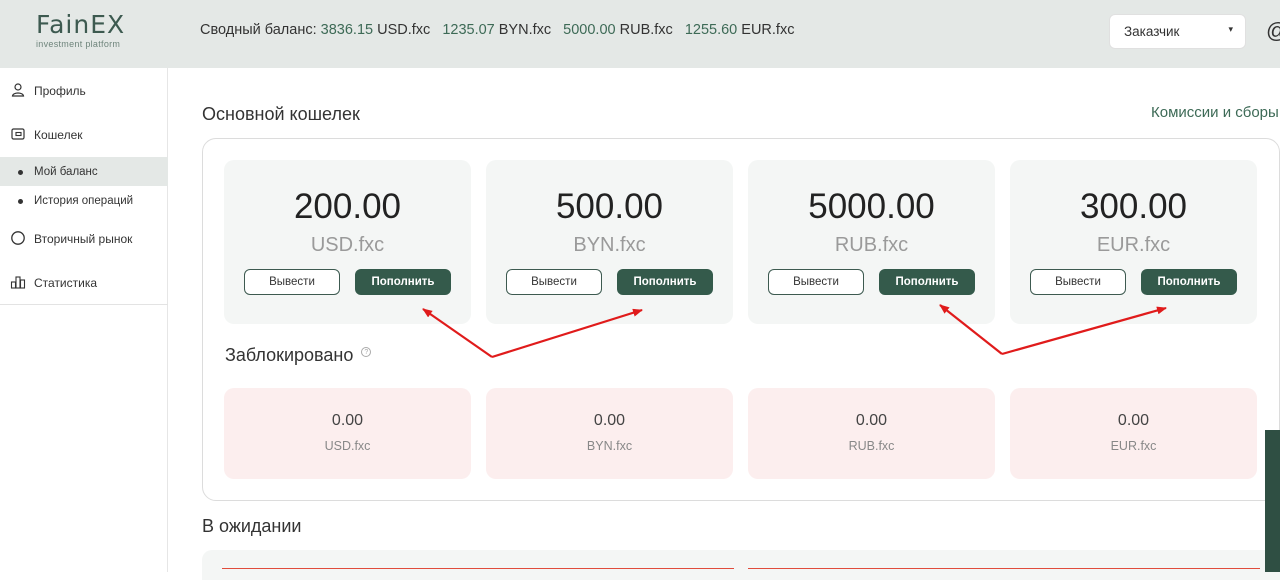 The width and height of the screenshot is (1280, 580). I want to click on role-select-value: Заказчик, so click(1152, 31).